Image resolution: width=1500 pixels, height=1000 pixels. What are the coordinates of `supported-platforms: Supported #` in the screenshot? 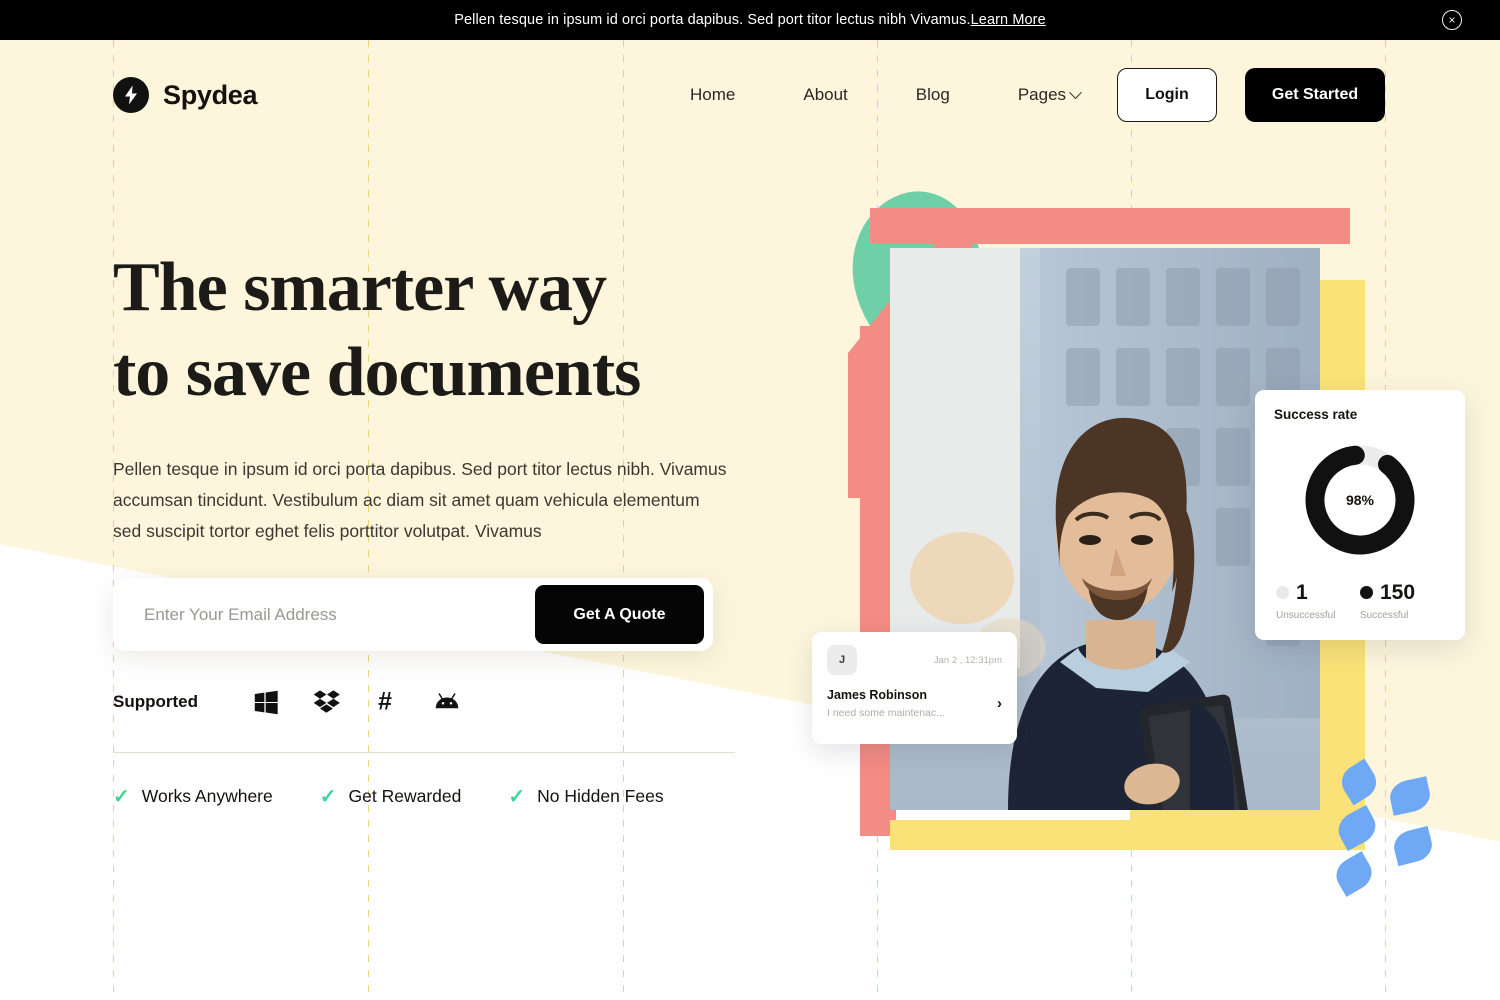 It's located at (302, 702).